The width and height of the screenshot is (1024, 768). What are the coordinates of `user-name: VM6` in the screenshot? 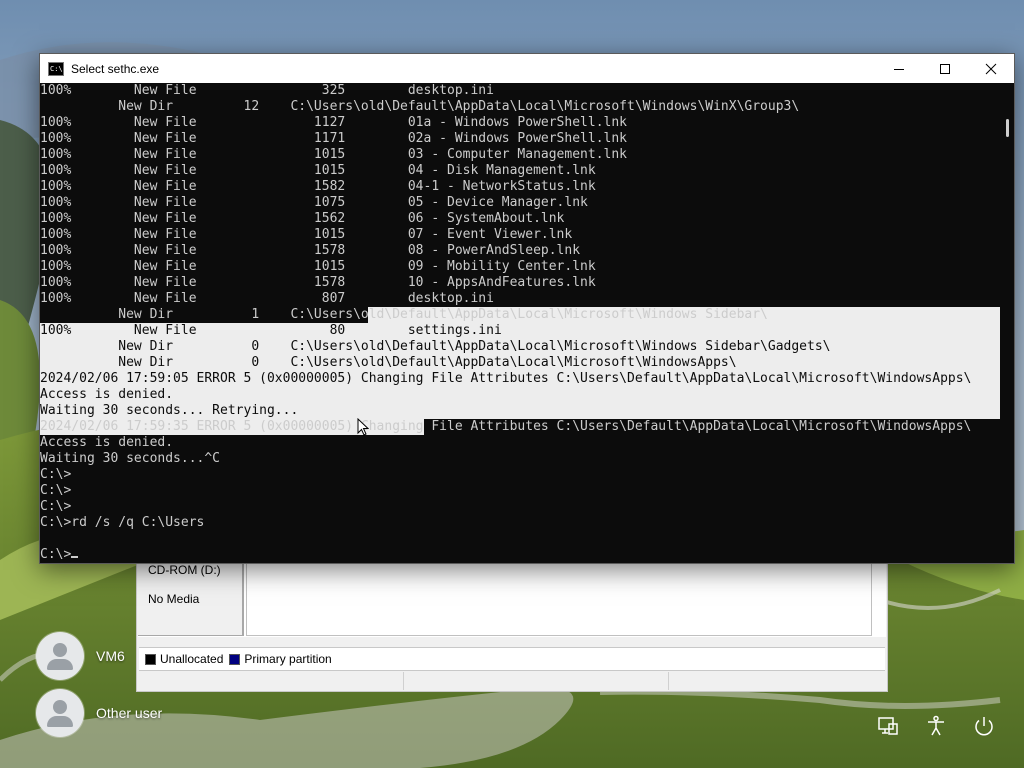 It's located at (110, 656).